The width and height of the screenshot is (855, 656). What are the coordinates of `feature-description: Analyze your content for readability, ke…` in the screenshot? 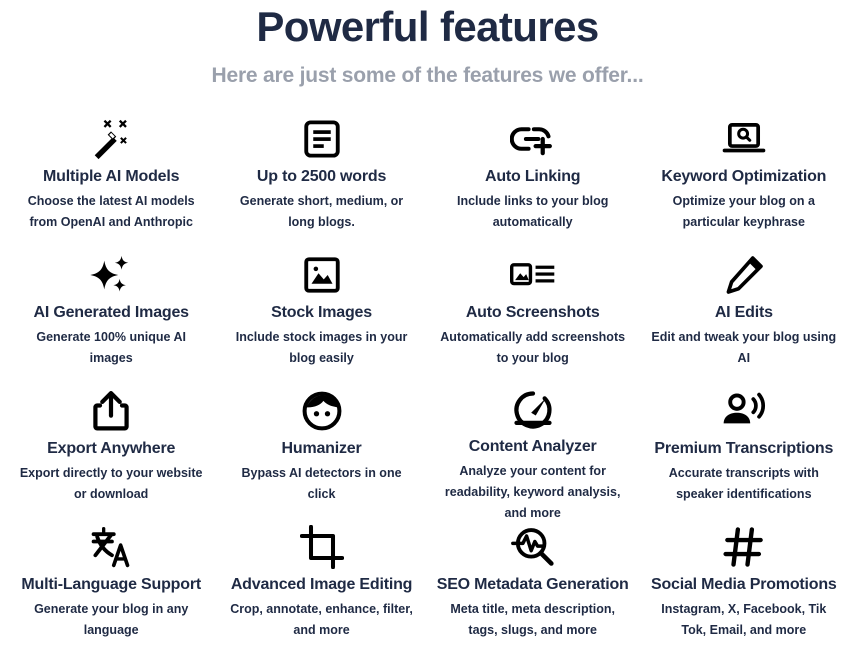 It's located at (532, 492).